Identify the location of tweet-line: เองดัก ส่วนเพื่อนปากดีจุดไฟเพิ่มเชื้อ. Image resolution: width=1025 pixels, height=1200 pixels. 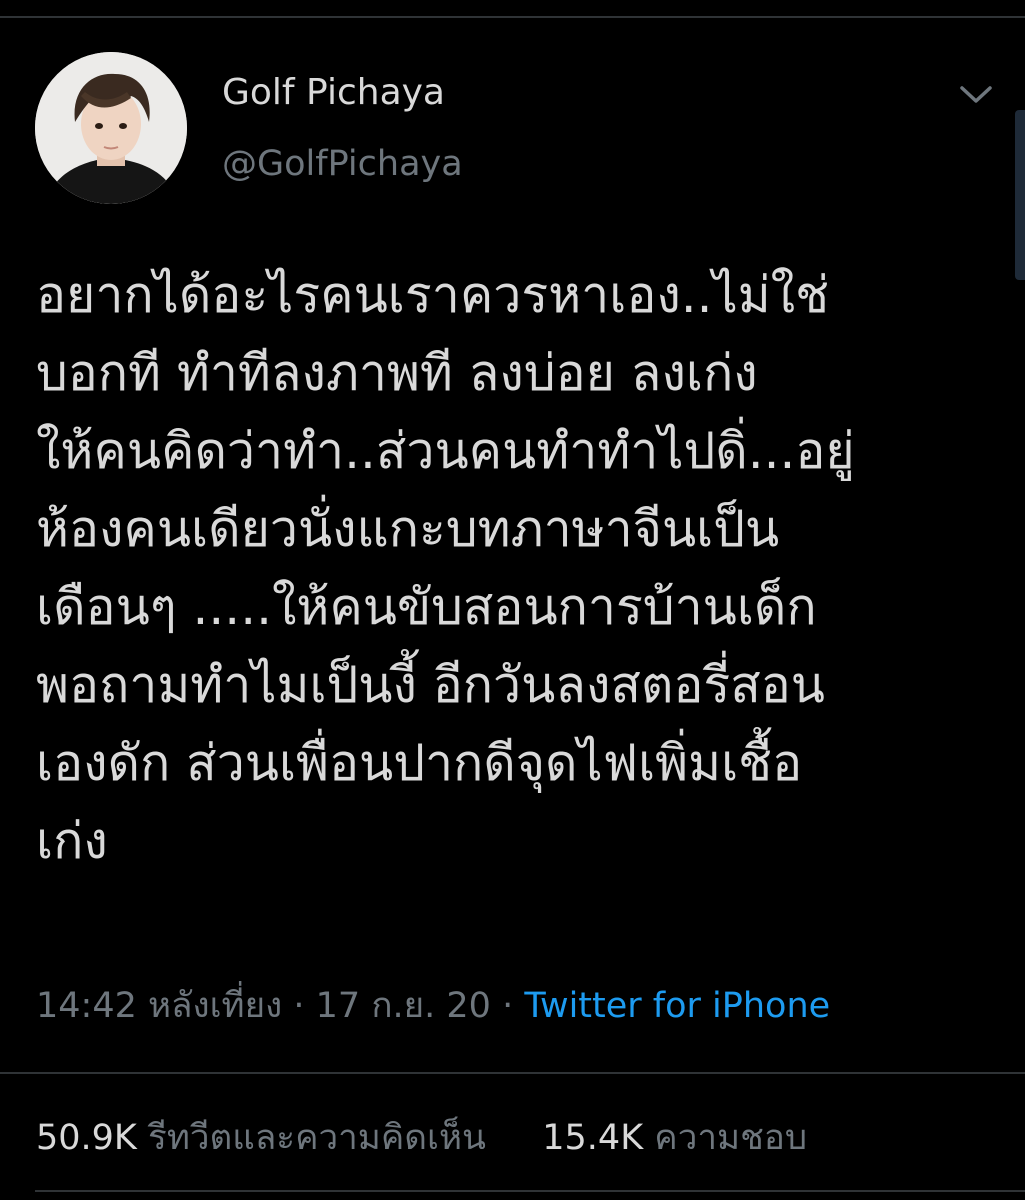
(419, 763).